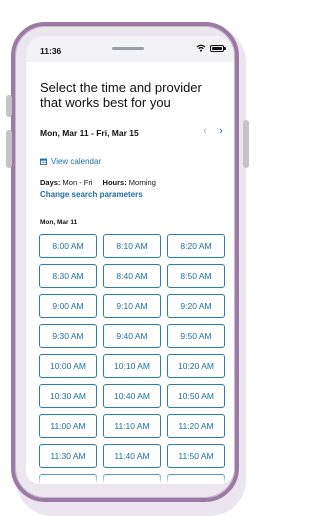 The height and width of the screenshot is (516, 320). Describe the element at coordinates (132, 426) in the screenshot. I see `time-slot-button: 11:10 AM` at that location.